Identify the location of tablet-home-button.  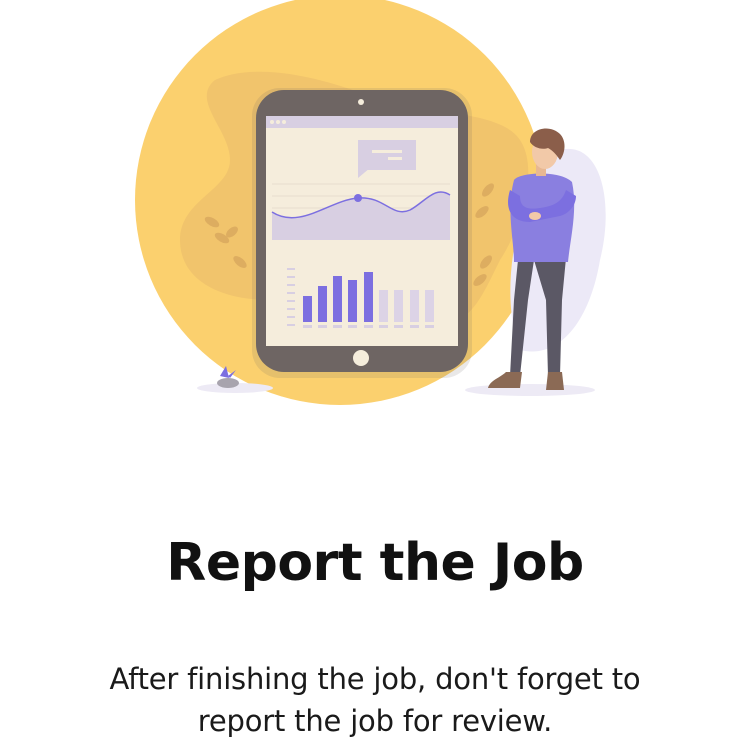
(361, 358).